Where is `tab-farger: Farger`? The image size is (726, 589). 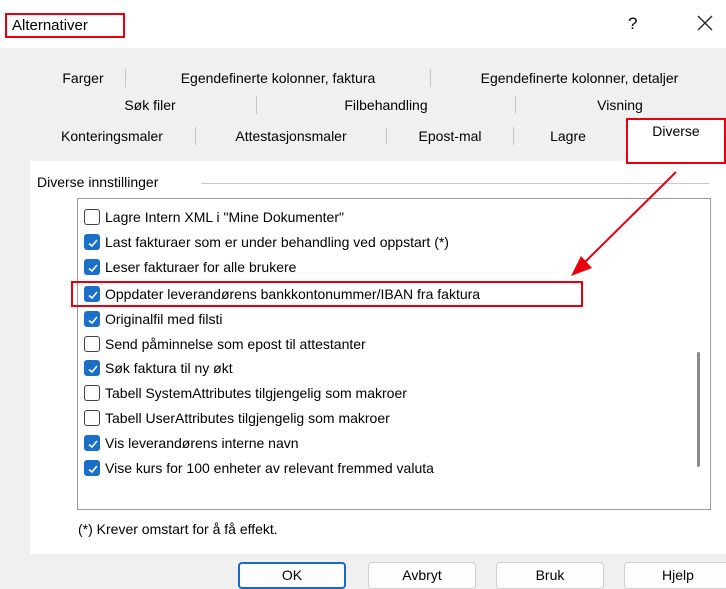 tab-farger: Farger is located at coordinates (83, 78).